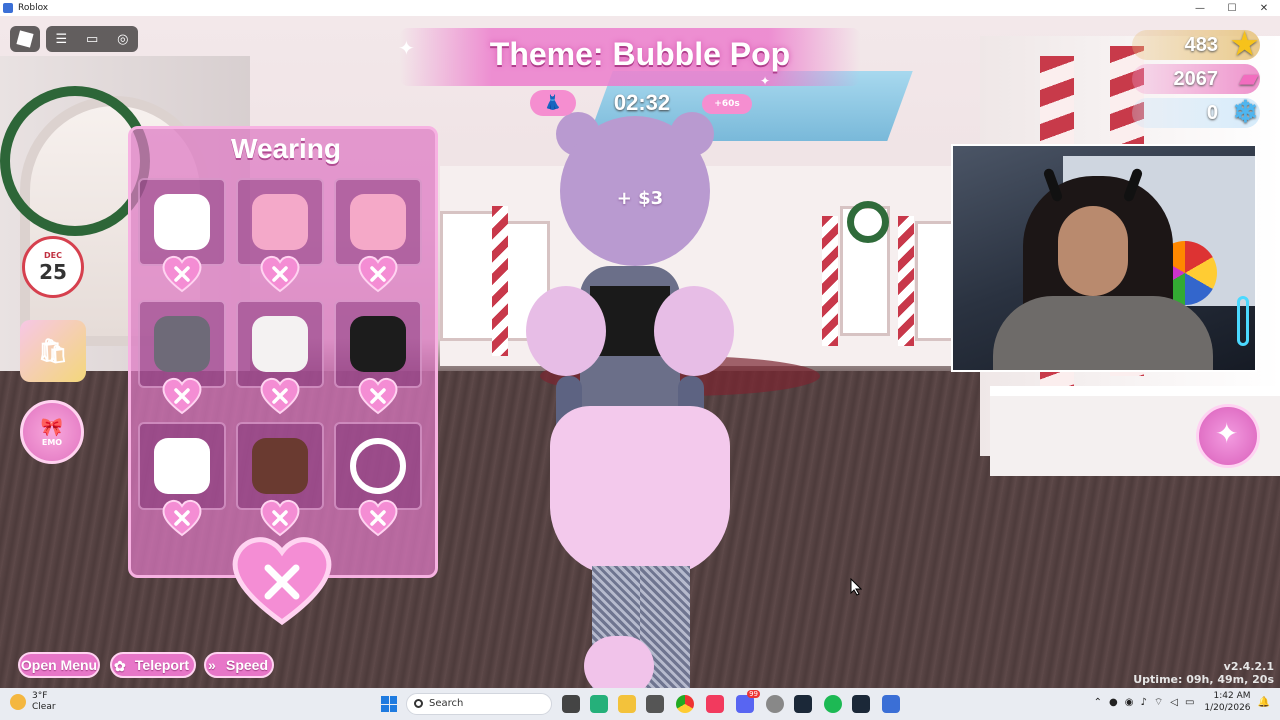 This screenshot has width=1280, height=720. Describe the element at coordinates (53, 351) in the screenshot. I see `shop-bundle-button: 🛍` at that location.